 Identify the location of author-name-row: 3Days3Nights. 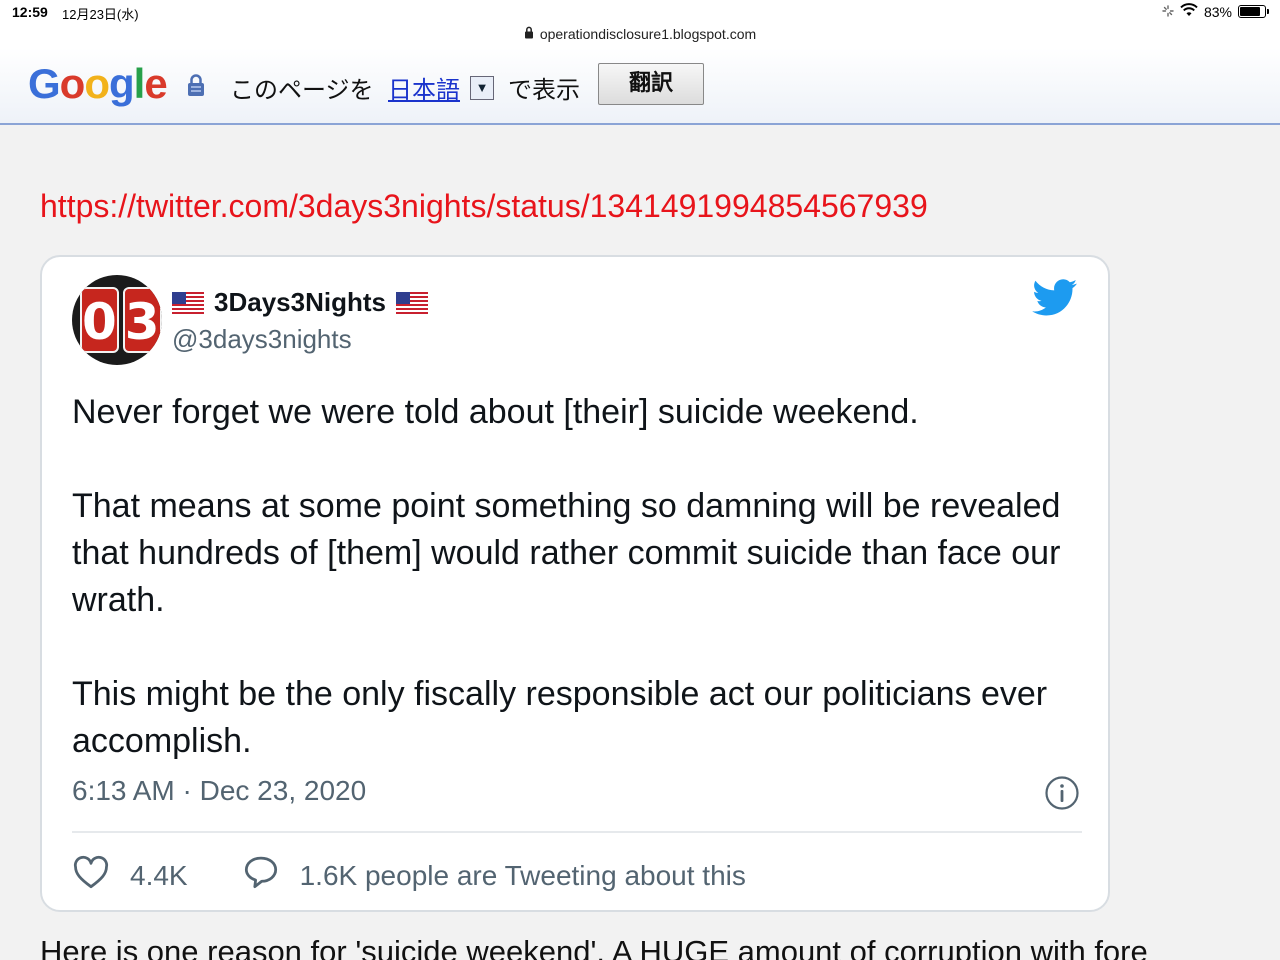
(300, 302).